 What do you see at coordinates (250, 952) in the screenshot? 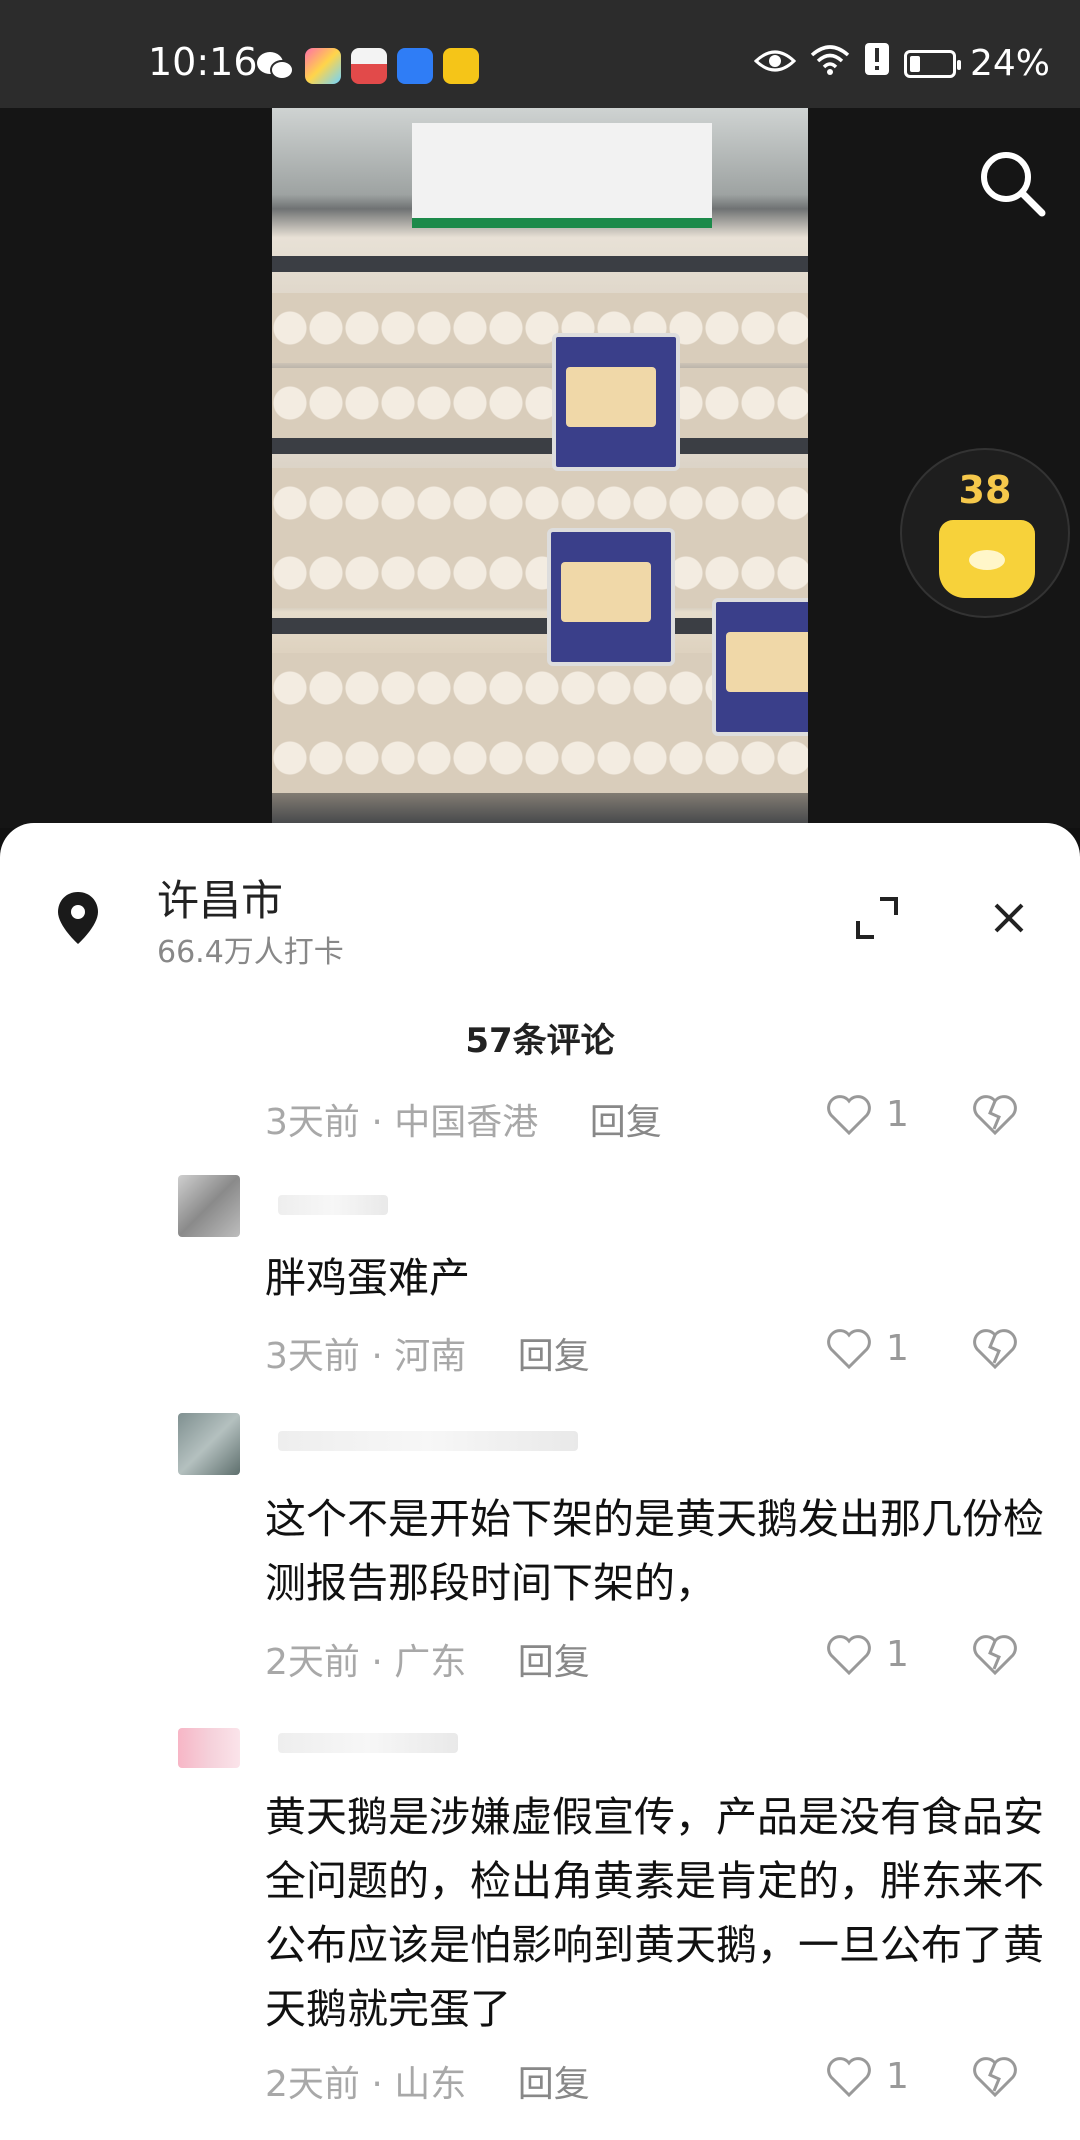
I see `location-checkins: 66.4万人打卡` at bounding box center [250, 952].